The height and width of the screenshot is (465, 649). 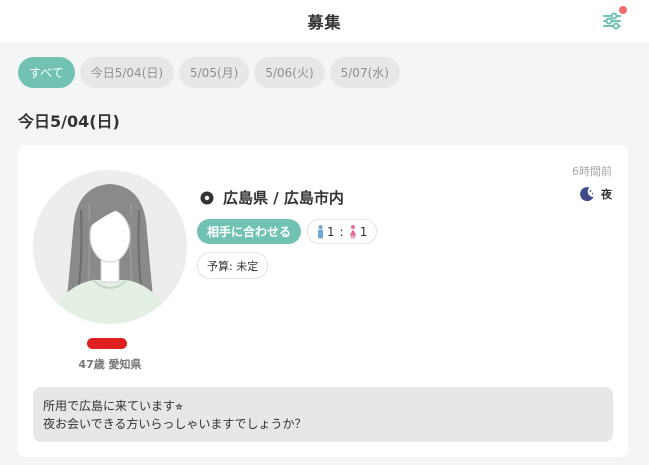 I want to click on male-count: 1, so click(x=331, y=231).